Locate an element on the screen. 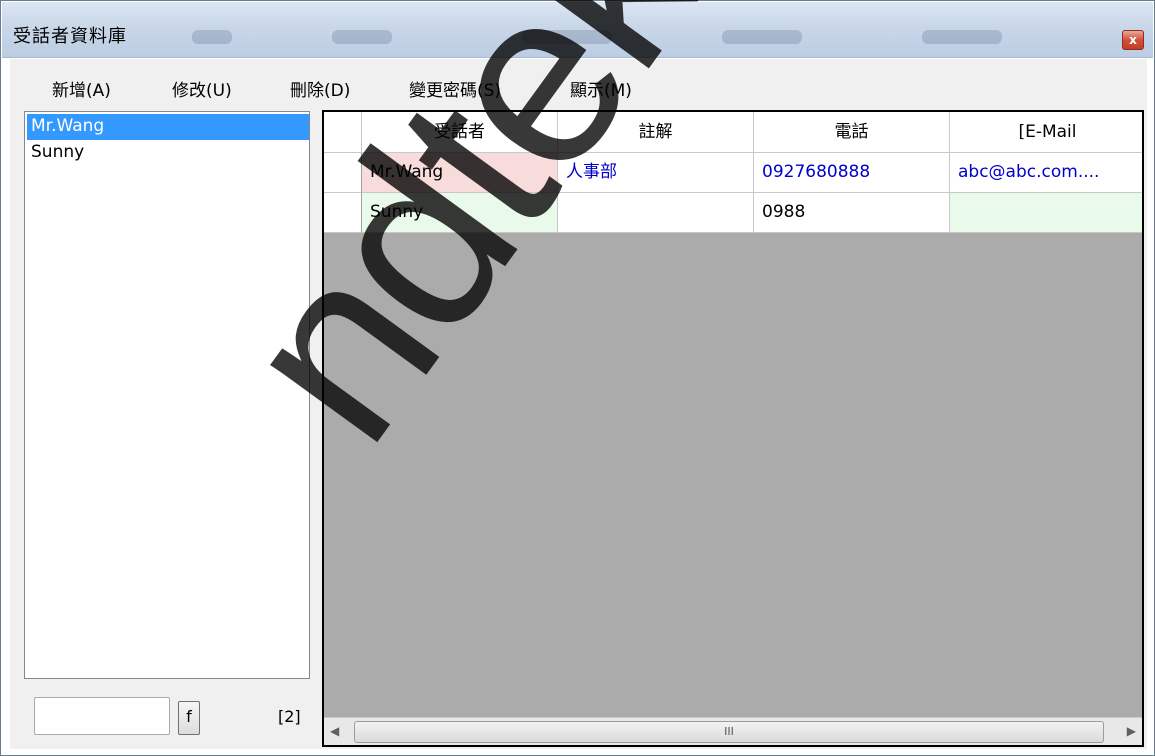  scroll-left-icon: ◀ is located at coordinates (334, 731).